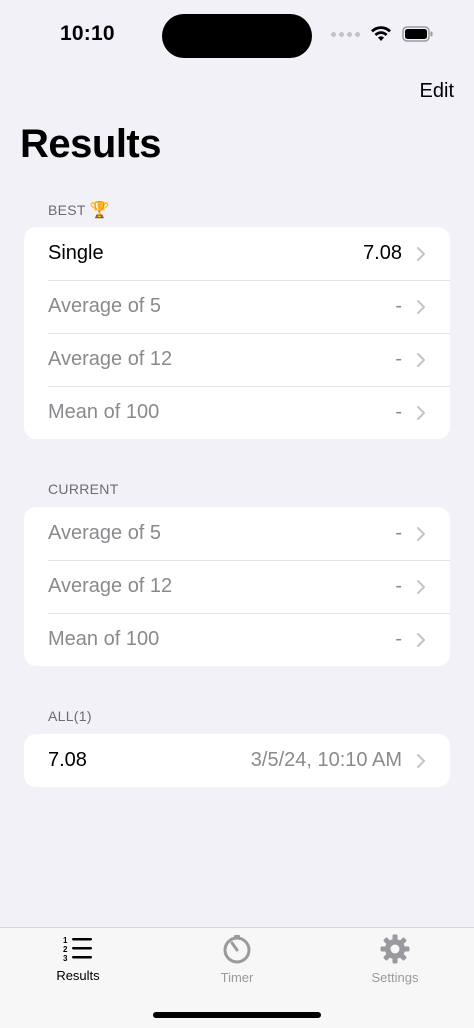  What do you see at coordinates (237, 977) in the screenshot?
I see `tab-label: Timer` at bounding box center [237, 977].